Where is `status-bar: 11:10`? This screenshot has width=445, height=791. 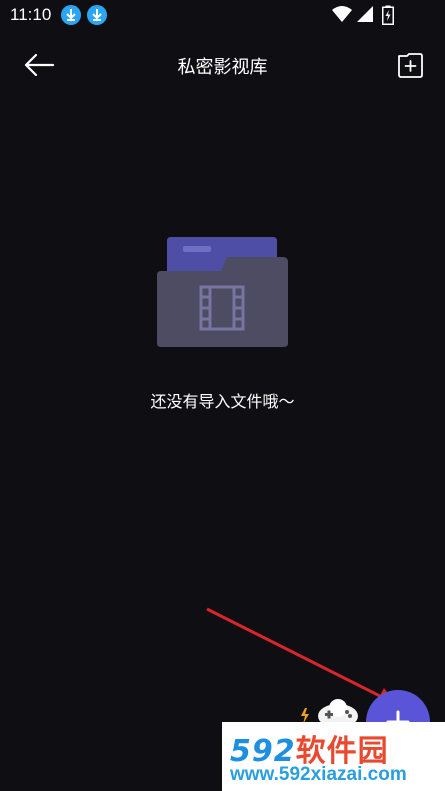
status-bar: 11:10 is located at coordinates (222, 15).